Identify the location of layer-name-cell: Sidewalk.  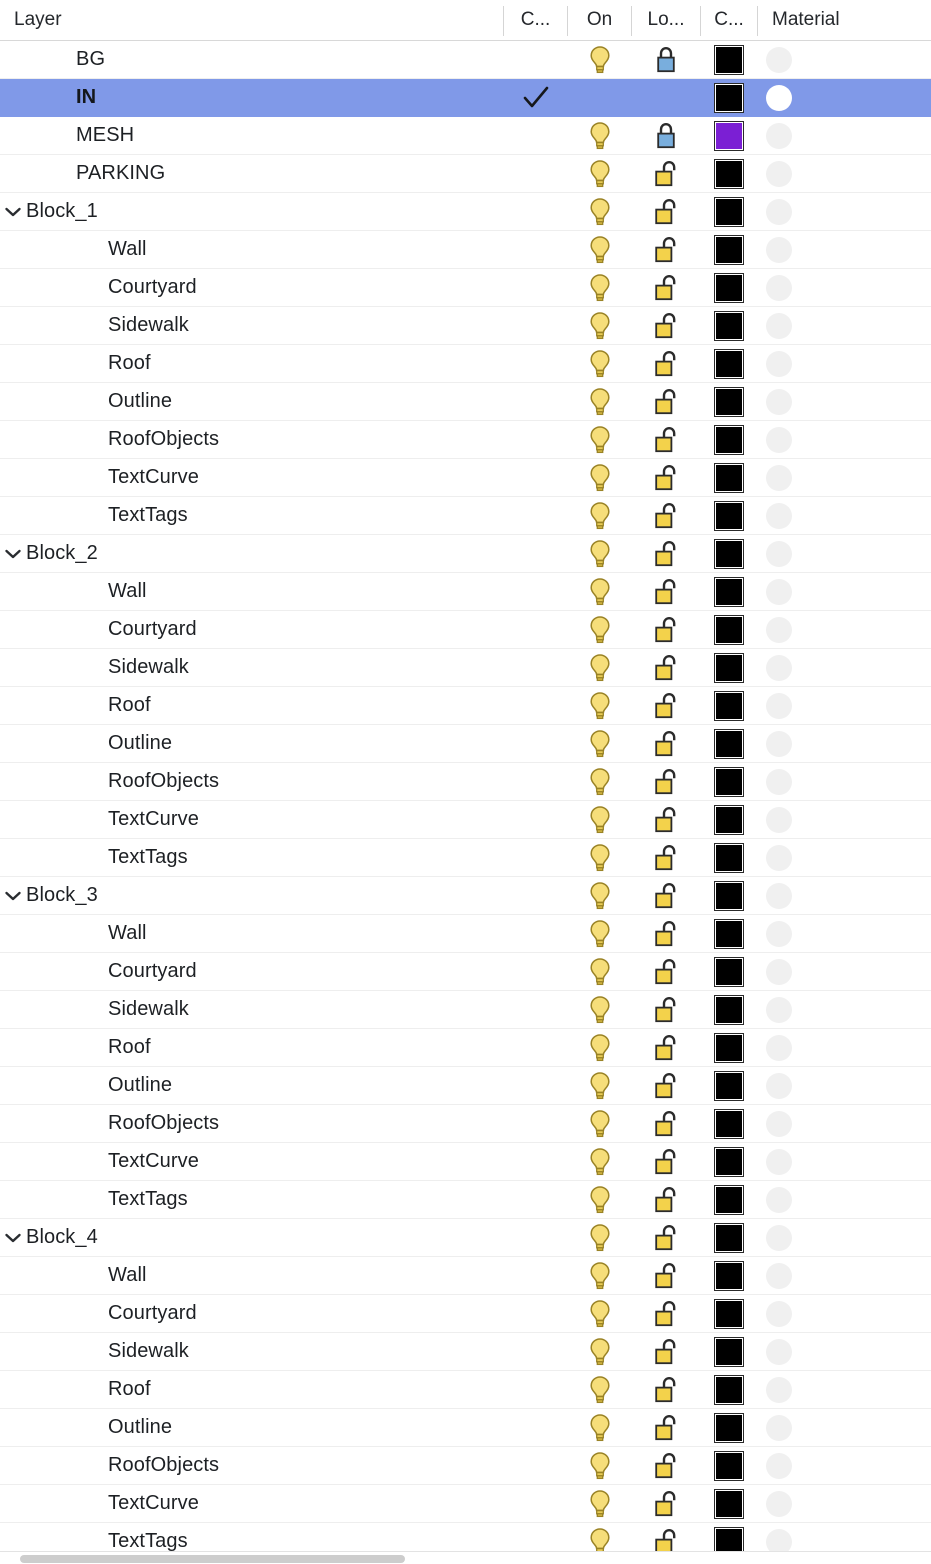
(251, 1009).